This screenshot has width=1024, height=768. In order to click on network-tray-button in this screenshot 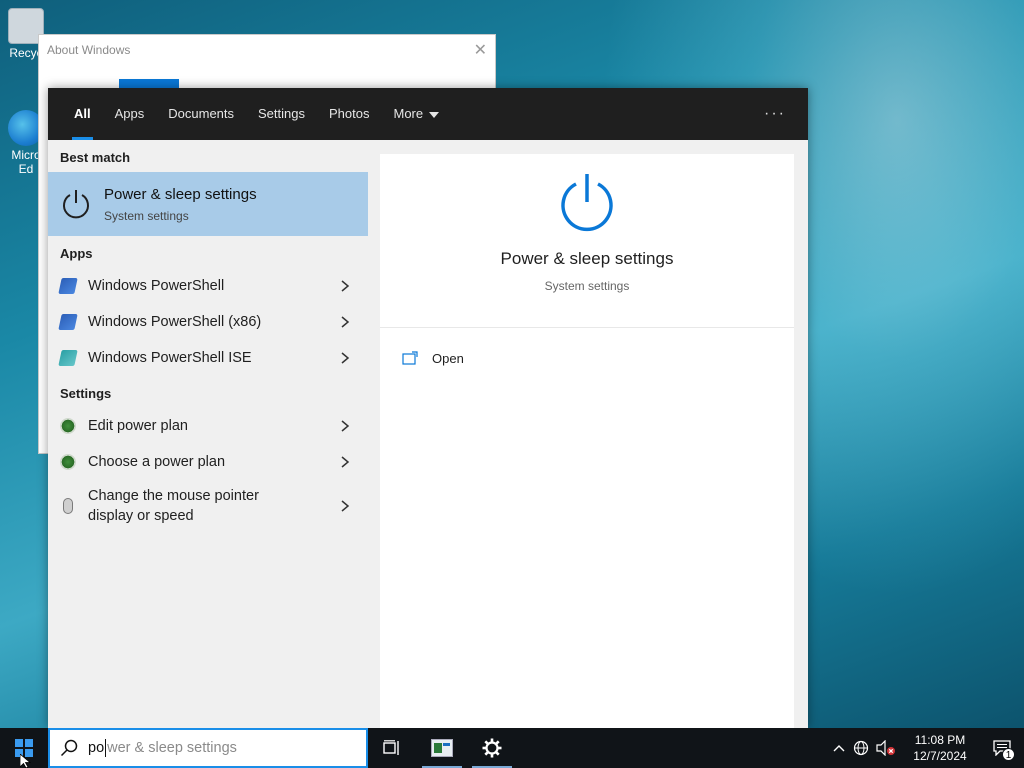, I will do `click(861, 748)`.